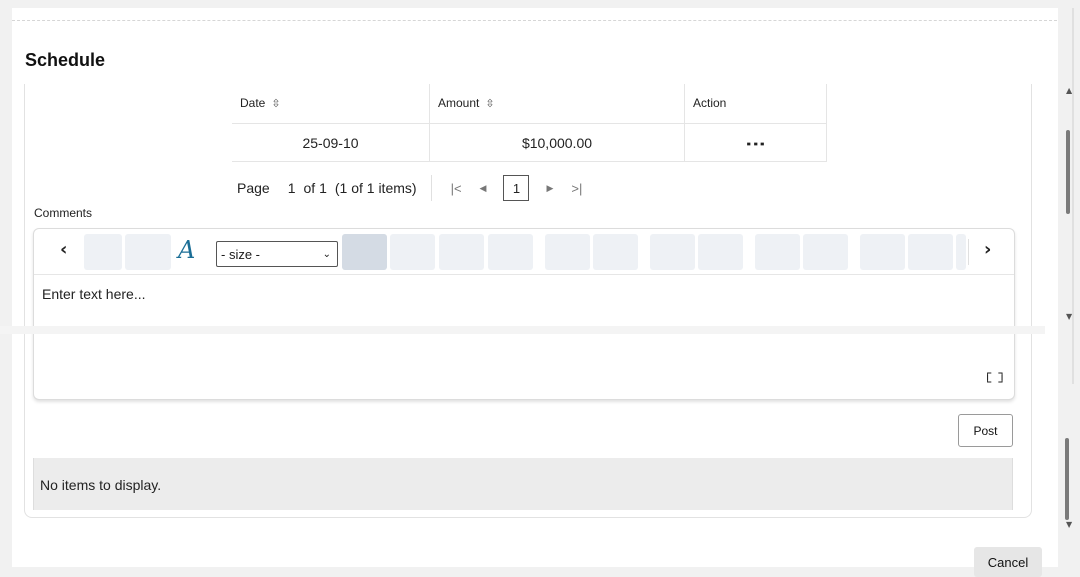 Image resolution: width=1080 pixels, height=577 pixels. Describe the element at coordinates (253, 188) in the screenshot. I see `page-label: Page` at that location.